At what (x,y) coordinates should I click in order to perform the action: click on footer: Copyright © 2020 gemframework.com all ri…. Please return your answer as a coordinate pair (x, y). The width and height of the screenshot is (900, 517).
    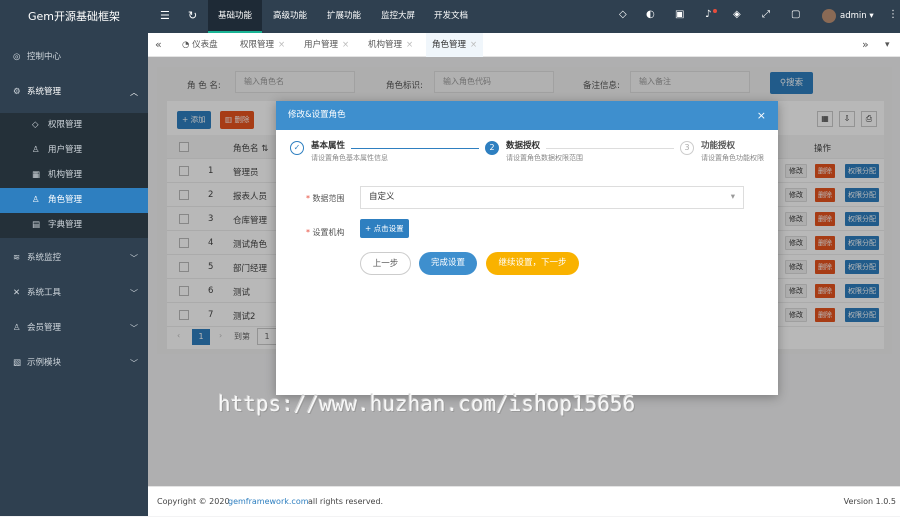
    Looking at the image, I should click on (524, 501).